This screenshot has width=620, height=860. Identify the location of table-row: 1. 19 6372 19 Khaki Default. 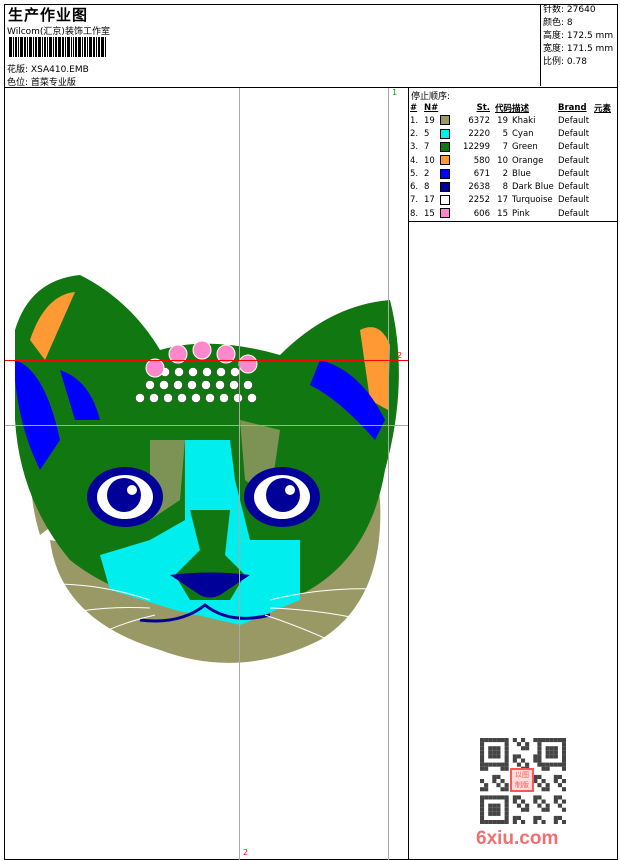
(514, 120).